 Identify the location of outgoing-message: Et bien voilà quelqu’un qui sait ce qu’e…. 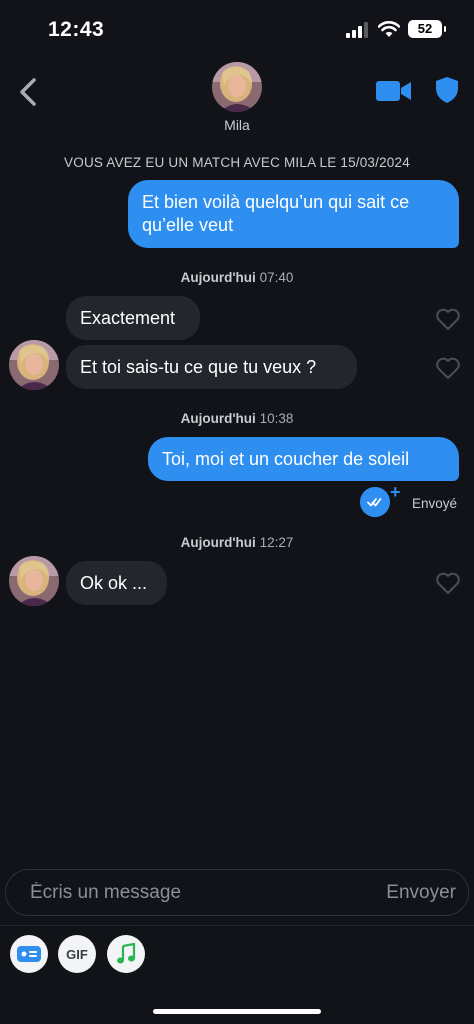
(293, 214).